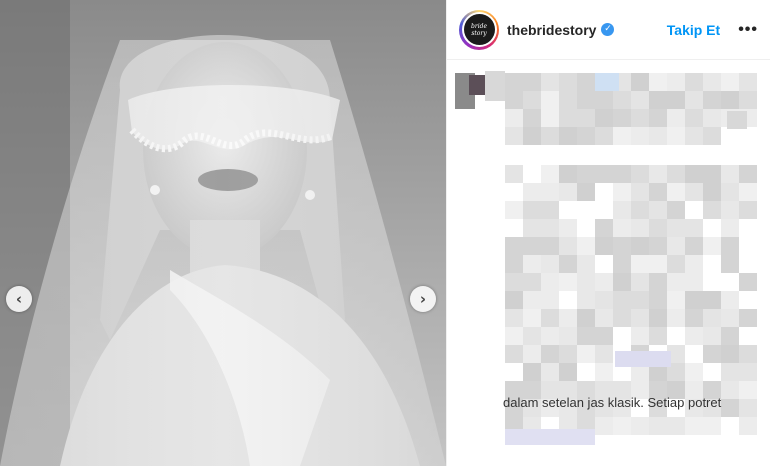 The width and height of the screenshot is (770, 466). What do you see at coordinates (748, 30) in the screenshot?
I see `more-options-icon: •••` at bounding box center [748, 30].